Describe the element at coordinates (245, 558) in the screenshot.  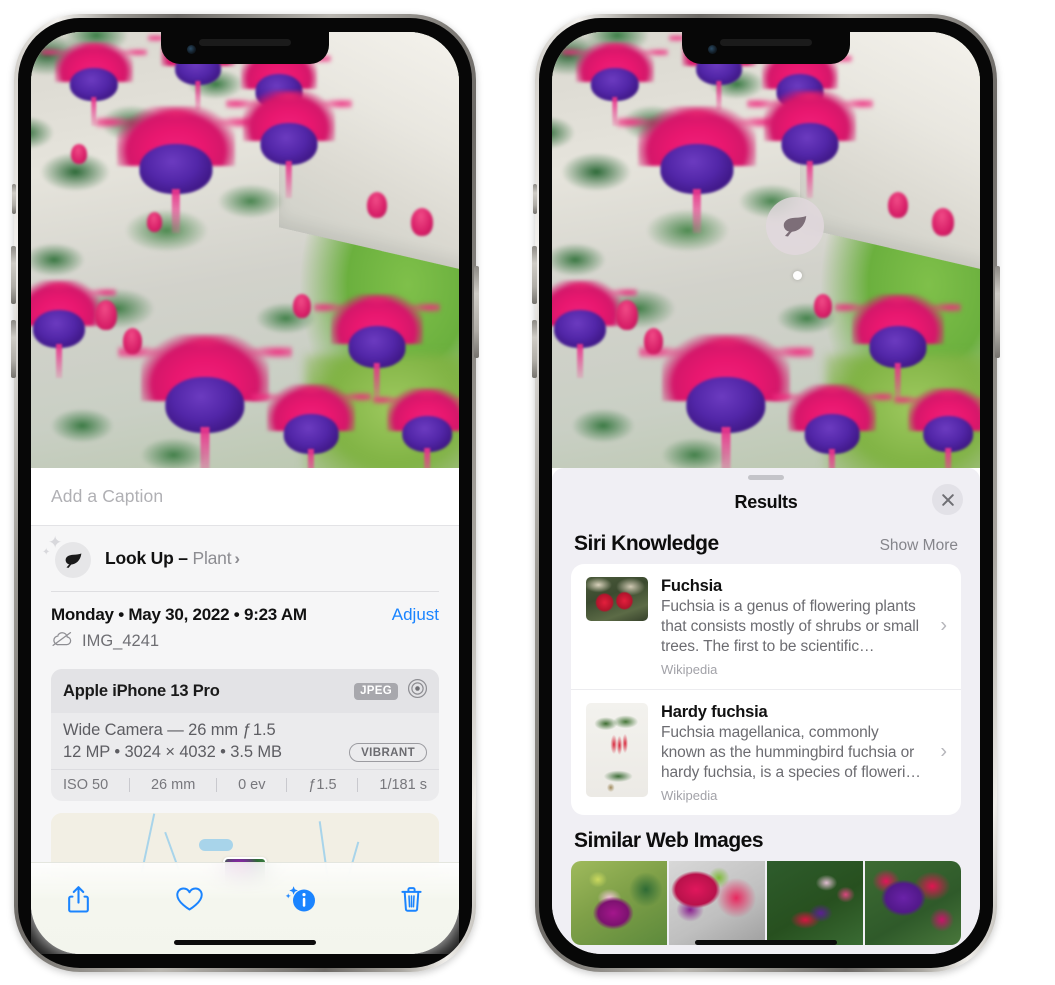
I see `look-up-row: ✦ ✦ Look Up – Plant ›` at that location.